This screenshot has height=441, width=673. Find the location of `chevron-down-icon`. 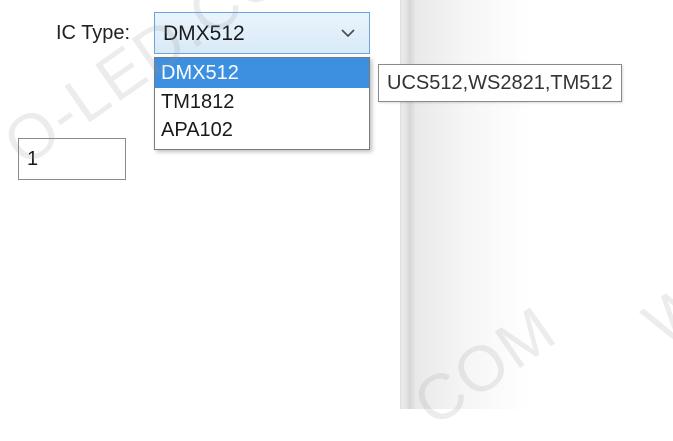

chevron-down-icon is located at coordinates (348, 33).